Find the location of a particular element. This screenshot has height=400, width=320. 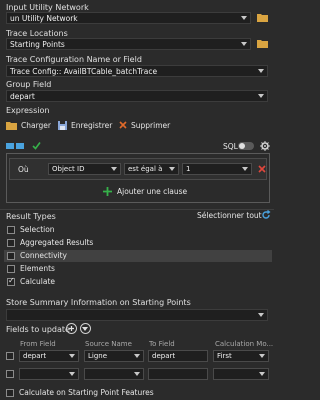

result-type-item: Connectivity is located at coordinates (138, 256).